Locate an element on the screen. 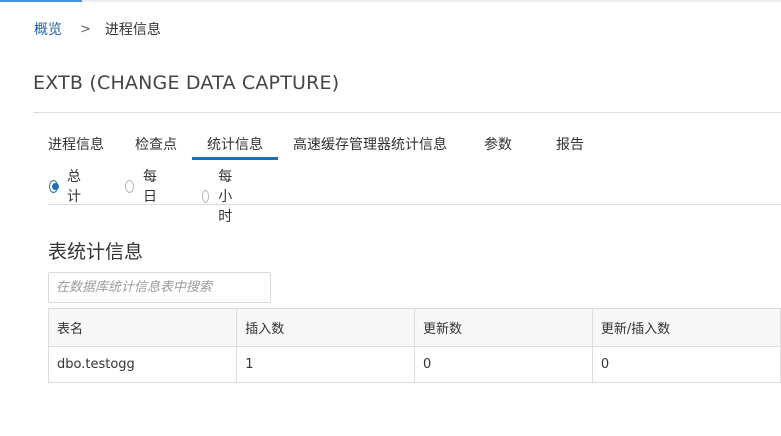 The width and height of the screenshot is (781, 436). table-header-row: 表名 插入数 更新数 更新/插入数 is located at coordinates (414, 327).